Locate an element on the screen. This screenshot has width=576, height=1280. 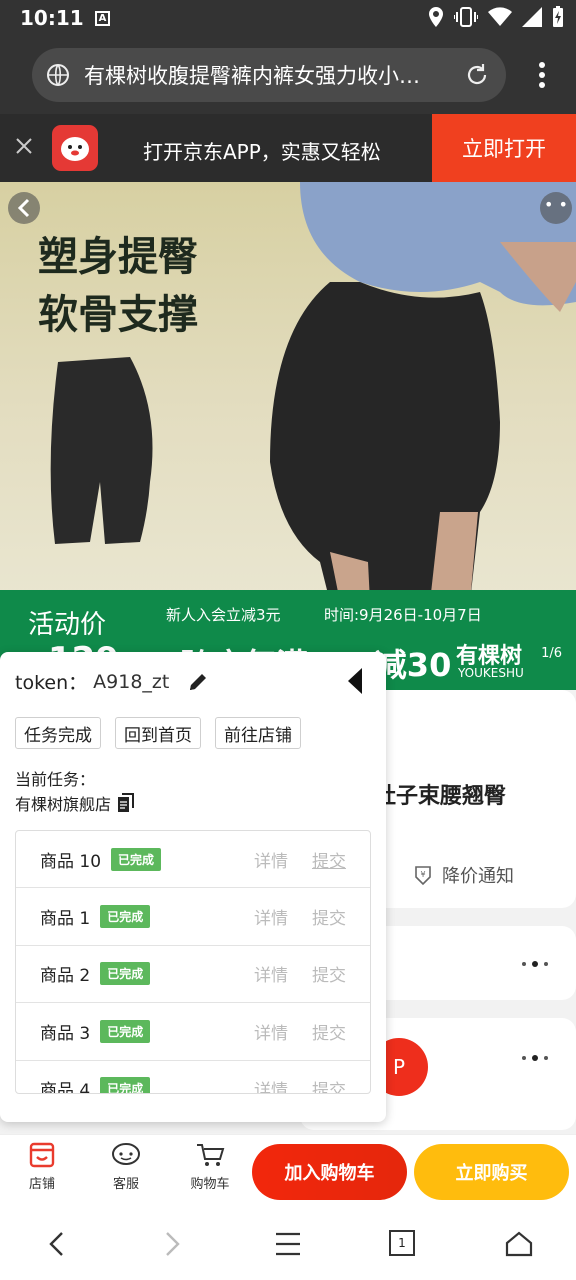
image-counter: 1/6 is located at coordinates (551, 653).